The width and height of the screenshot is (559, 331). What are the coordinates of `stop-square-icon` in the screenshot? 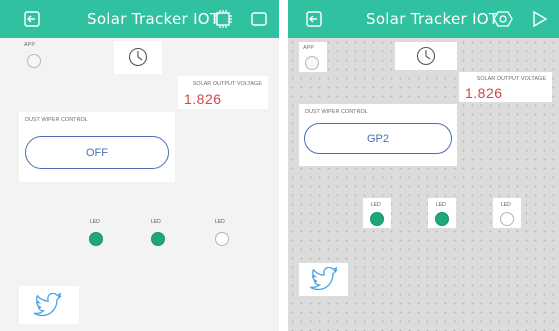 It's located at (259, 19).